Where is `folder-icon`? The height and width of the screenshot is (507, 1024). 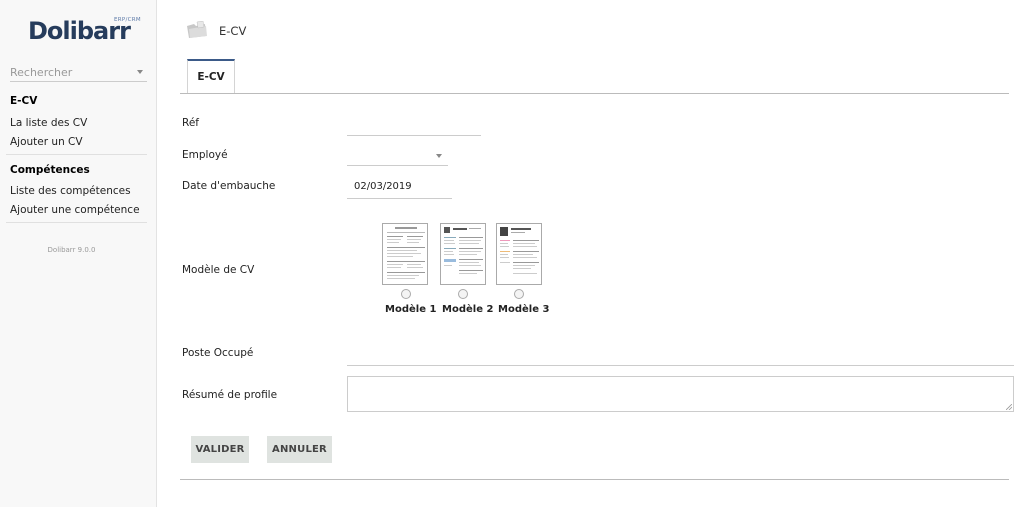 folder-icon is located at coordinates (197, 29).